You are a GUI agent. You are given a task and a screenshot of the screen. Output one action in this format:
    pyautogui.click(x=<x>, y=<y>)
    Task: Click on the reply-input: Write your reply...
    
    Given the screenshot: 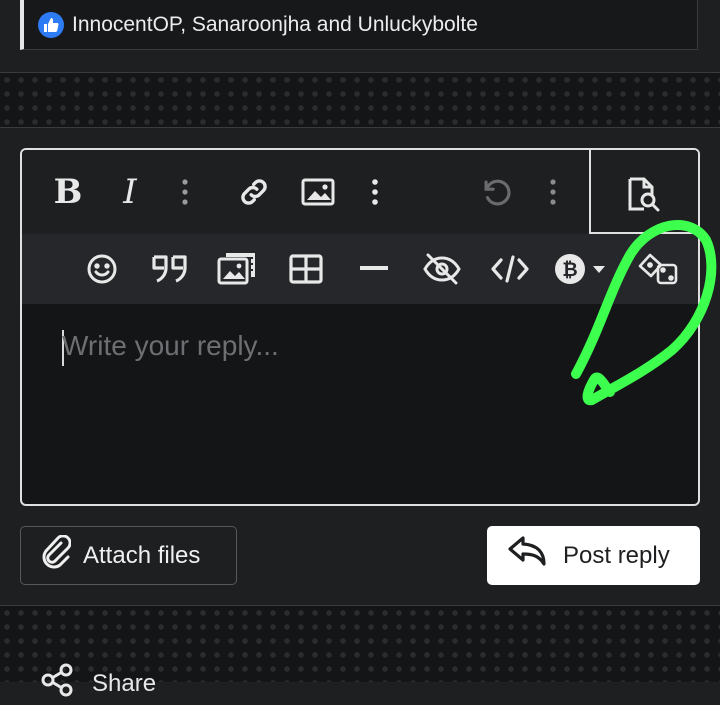 What is the action you would take?
    pyautogui.click(x=170, y=346)
    